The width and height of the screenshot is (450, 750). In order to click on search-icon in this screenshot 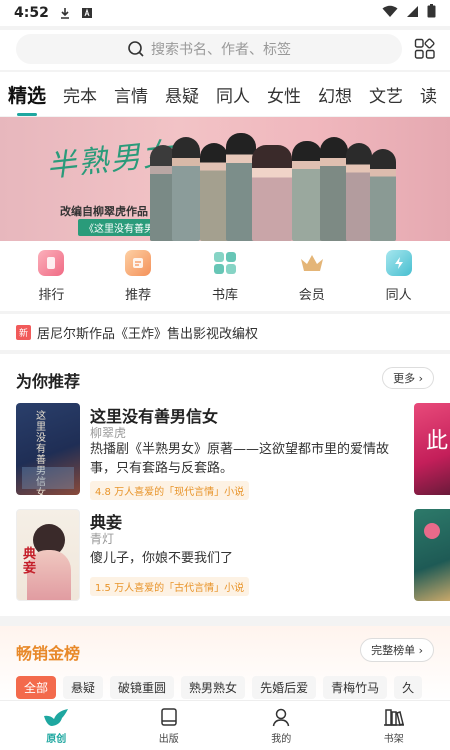, I will do `click(136, 49)`.